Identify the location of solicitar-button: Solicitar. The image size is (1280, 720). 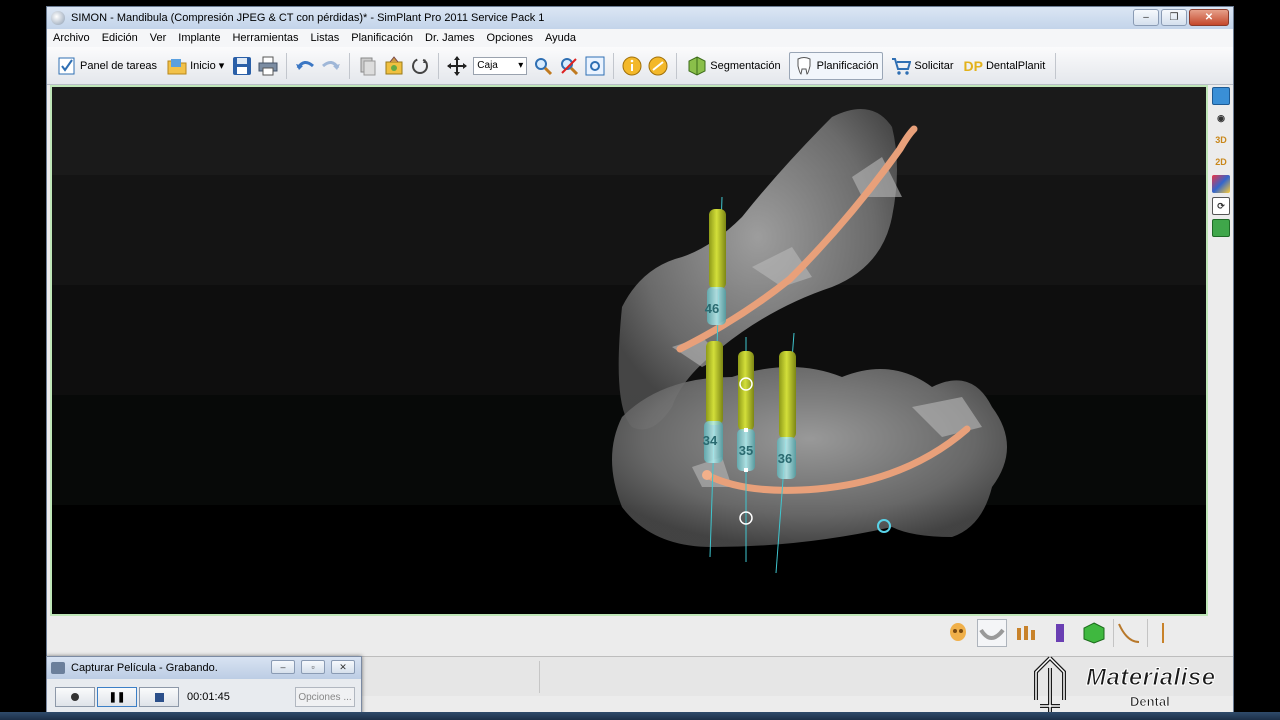
(922, 66).